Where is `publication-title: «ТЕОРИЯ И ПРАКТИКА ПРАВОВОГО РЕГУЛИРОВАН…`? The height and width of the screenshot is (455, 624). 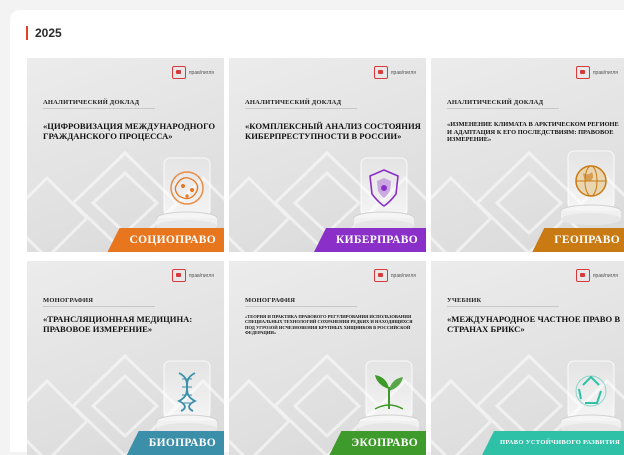 publication-title: «ТЕОРИЯ И ПРАКТИКА ПРАВОВОГО РЕГУЛИРОВАН… is located at coordinates (329, 325).